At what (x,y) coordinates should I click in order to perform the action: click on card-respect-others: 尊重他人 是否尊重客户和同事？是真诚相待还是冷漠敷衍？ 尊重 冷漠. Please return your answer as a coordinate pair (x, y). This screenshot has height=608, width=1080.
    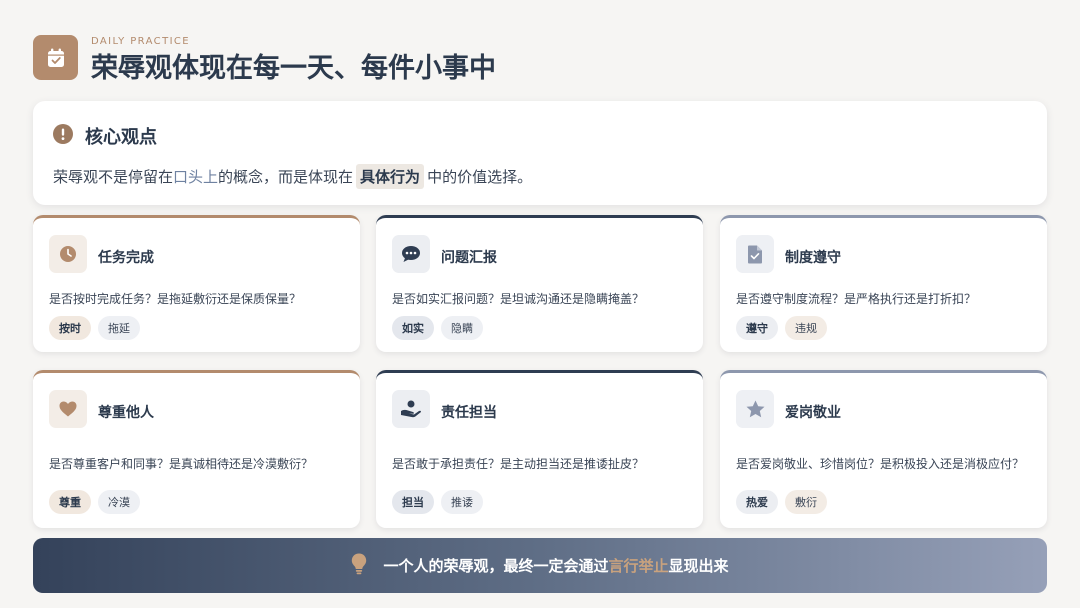
    Looking at the image, I should click on (196, 449).